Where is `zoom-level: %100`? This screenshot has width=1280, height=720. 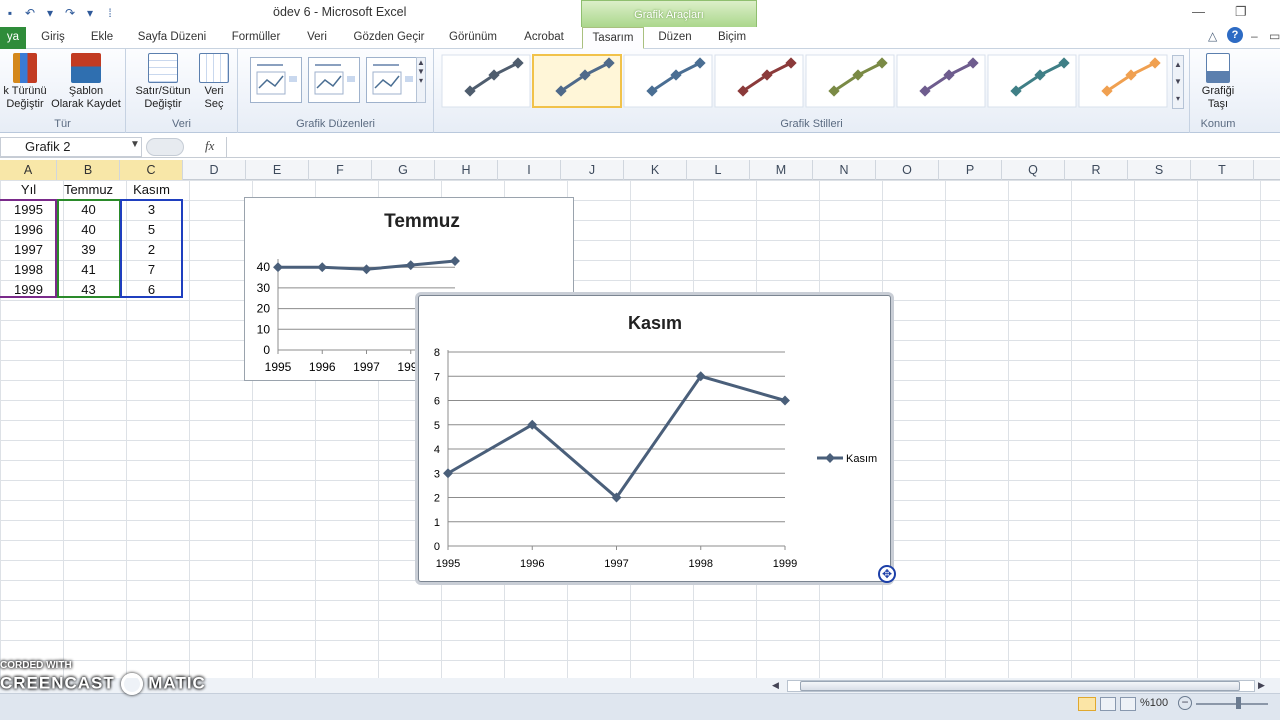
zoom-level: %100 is located at coordinates (1154, 703).